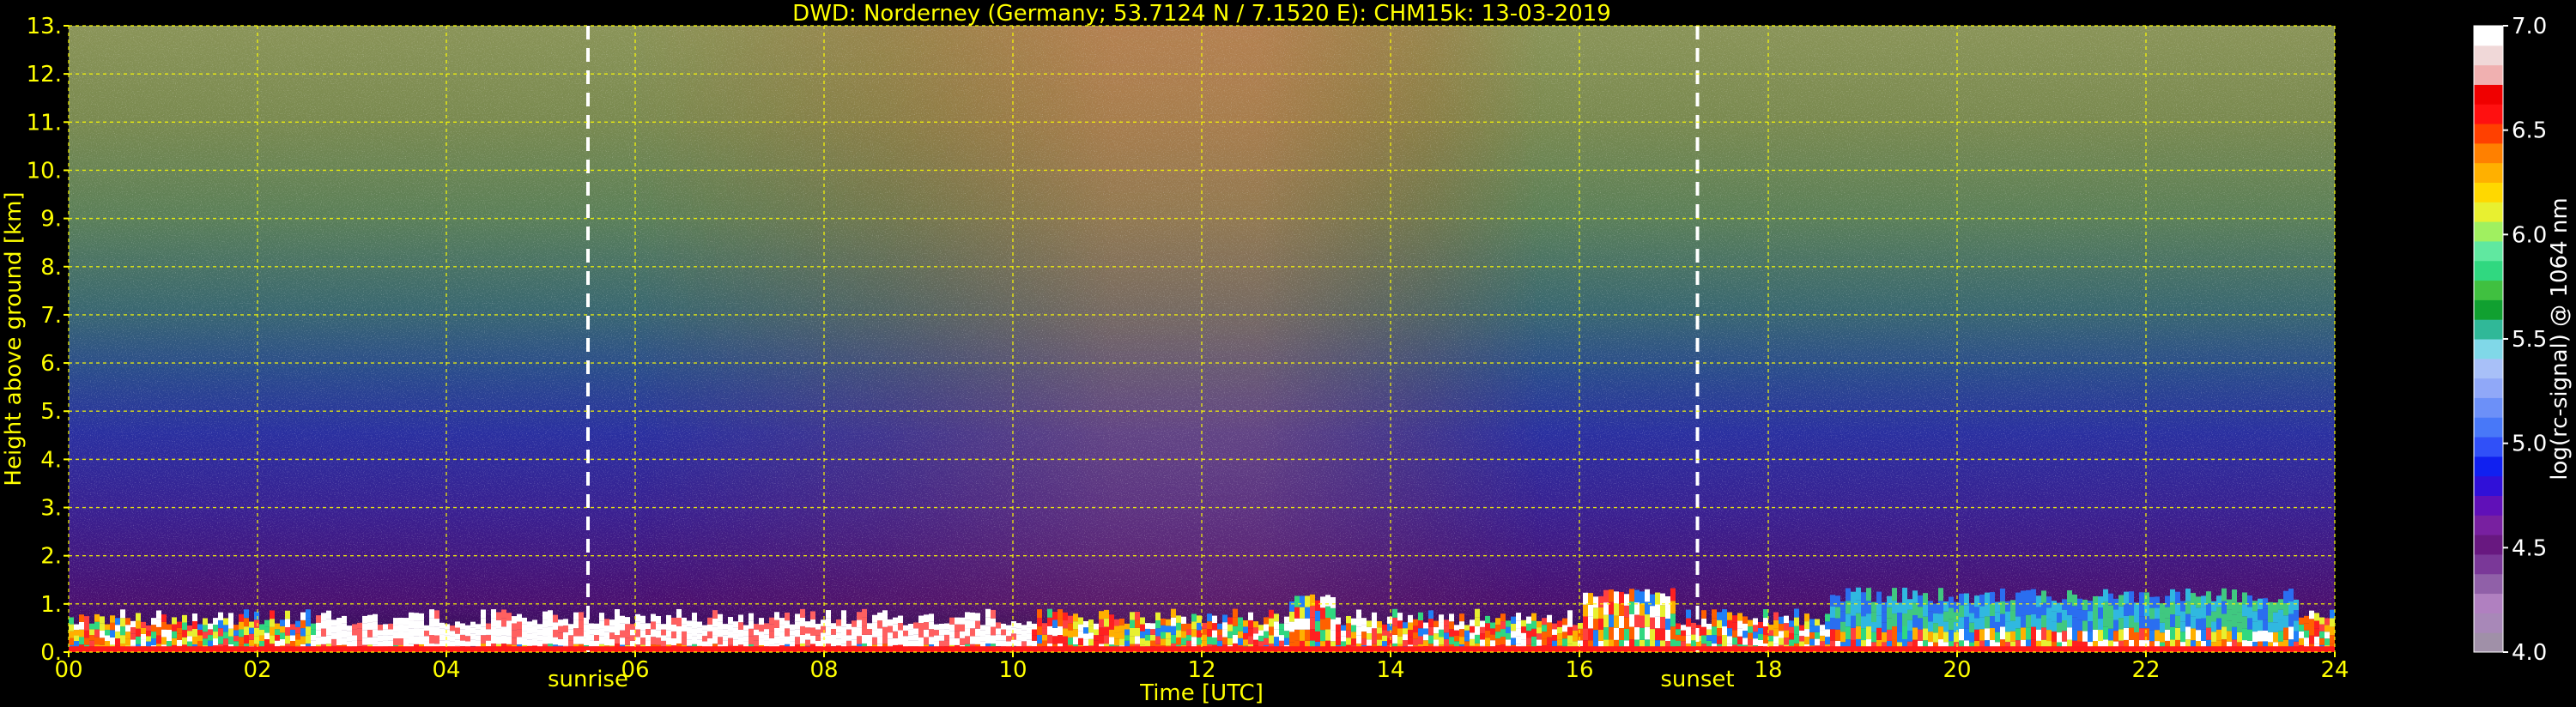 The height and width of the screenshot is (707, 2576). What do you see at coordinates (14, 338) in the screenshot?
I see `y-axis-label: Height above ground [km]` at bounding box center [14, 338].